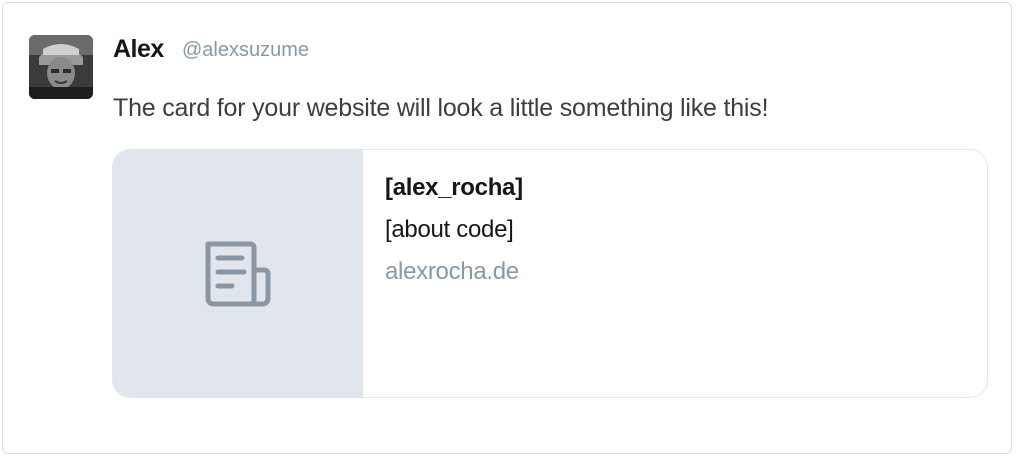 Image resolution: width=1016 pixels, height=458 pixels. I want to click on card-image, so click(238, 273).